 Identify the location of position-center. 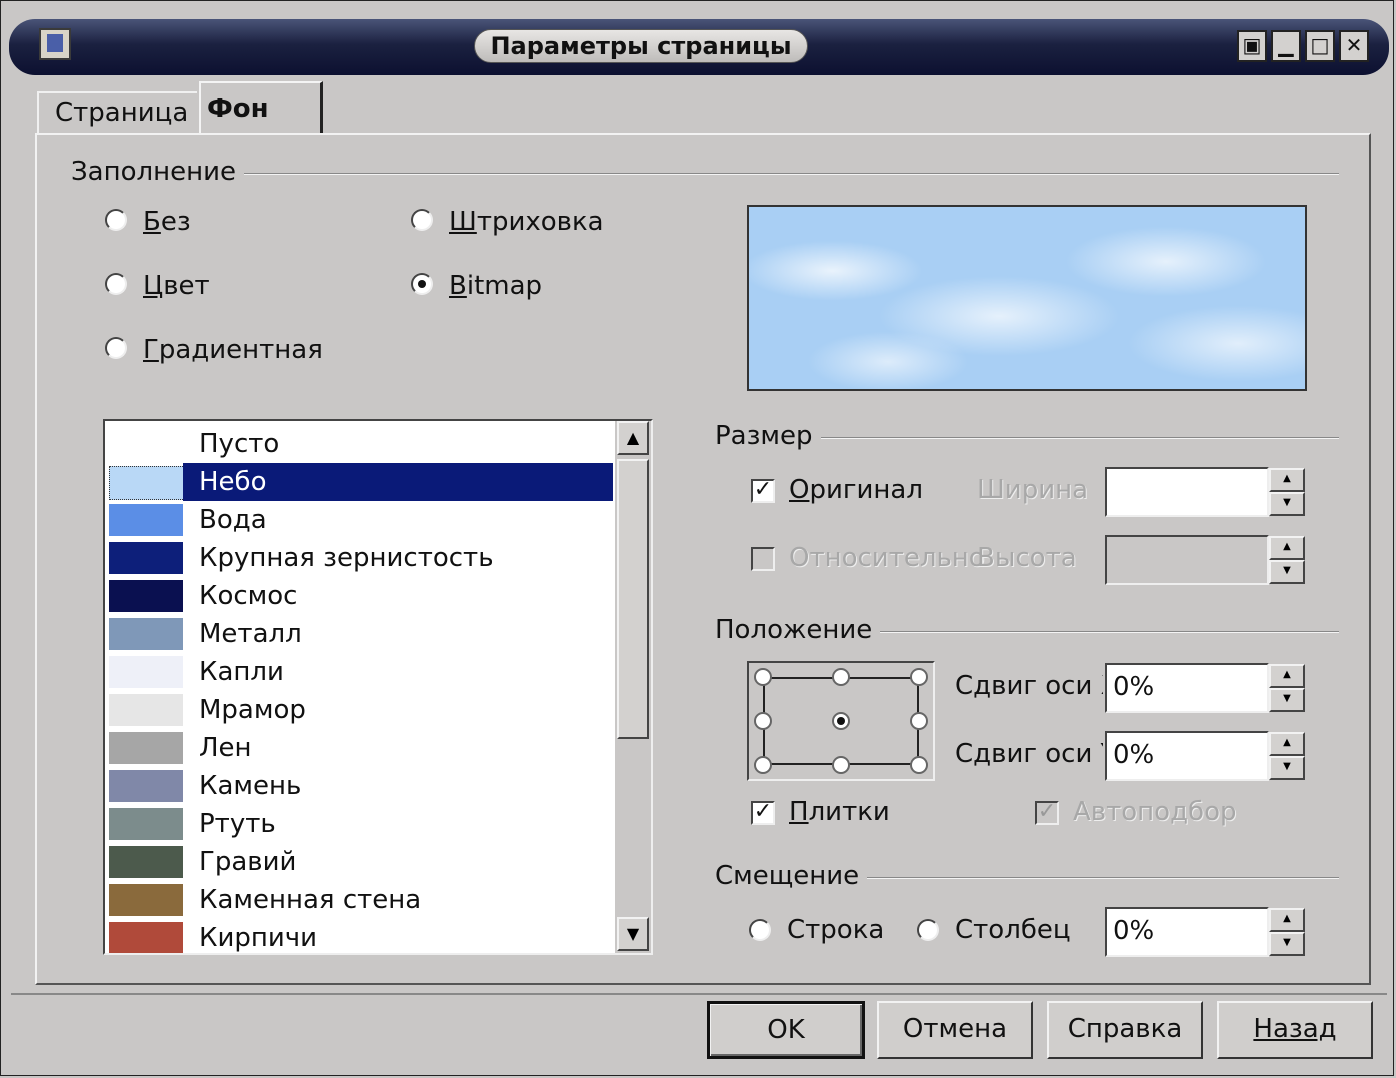
(841, 721).